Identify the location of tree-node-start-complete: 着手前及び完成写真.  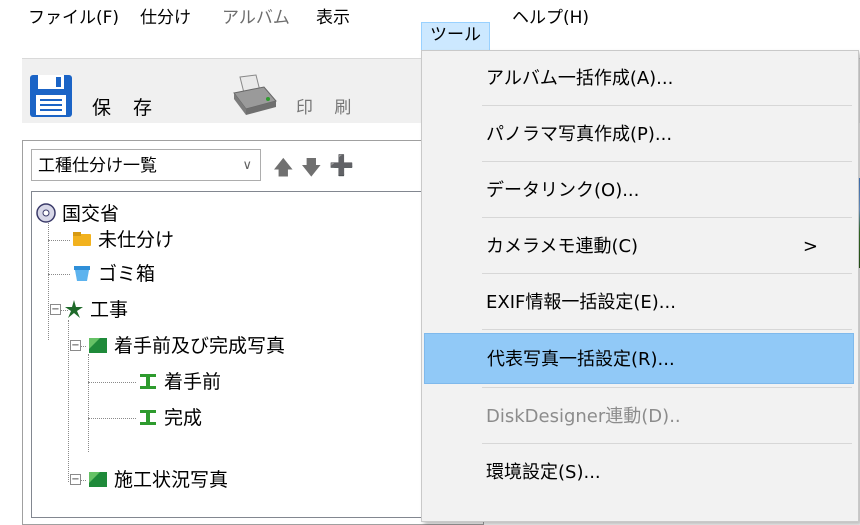
(186, 346).